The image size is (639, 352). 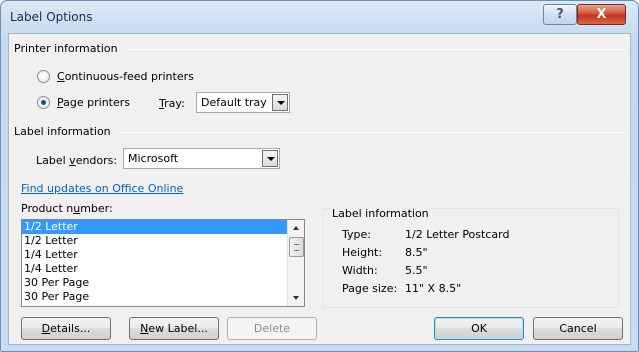 I want to click on help-icon: ?, so click(x=560, y=14).